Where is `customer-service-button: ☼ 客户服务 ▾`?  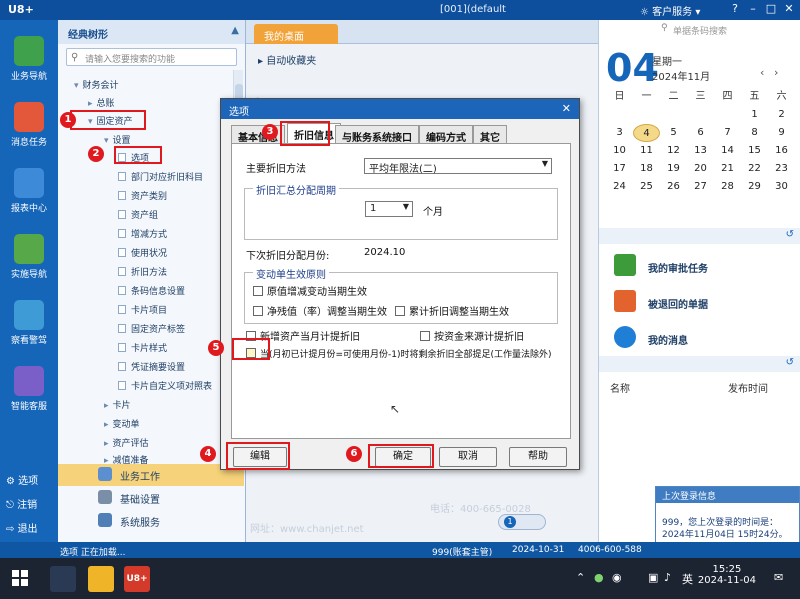 customer-service-button: ☼ 客户服务 ▾ is located at coordinates (670, 10).